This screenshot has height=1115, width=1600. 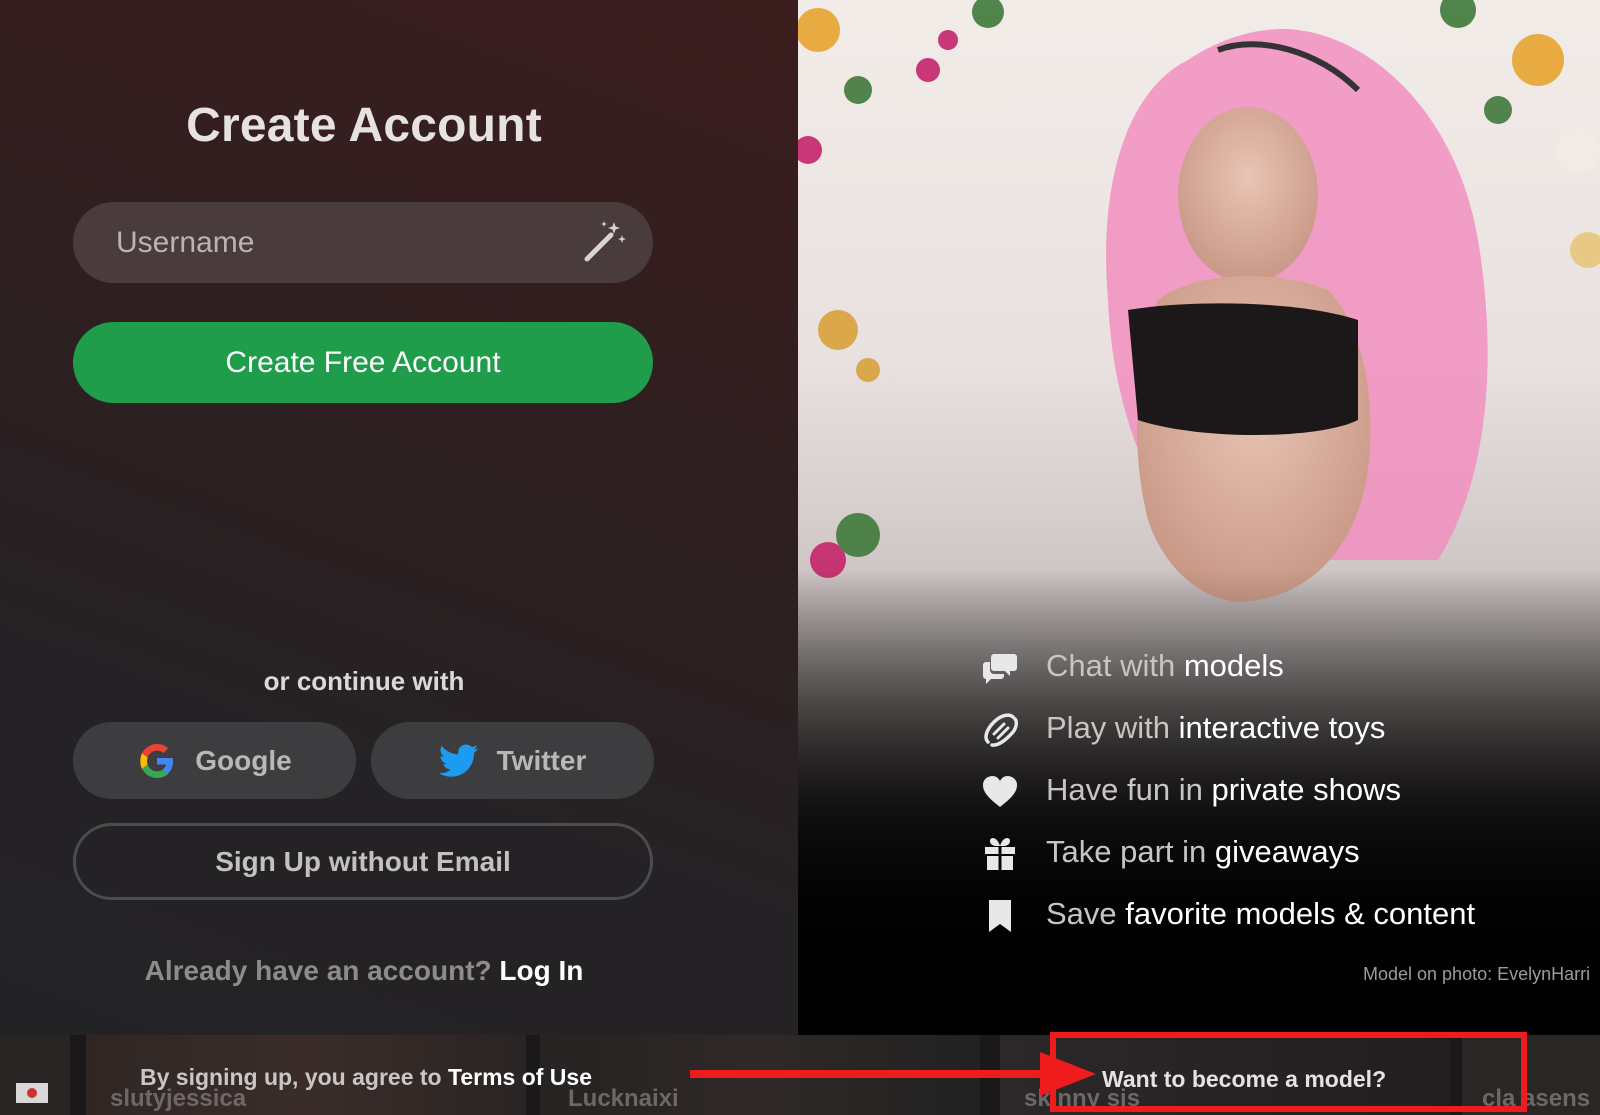 I want to click on google-icon, so click(x=157, y=760).